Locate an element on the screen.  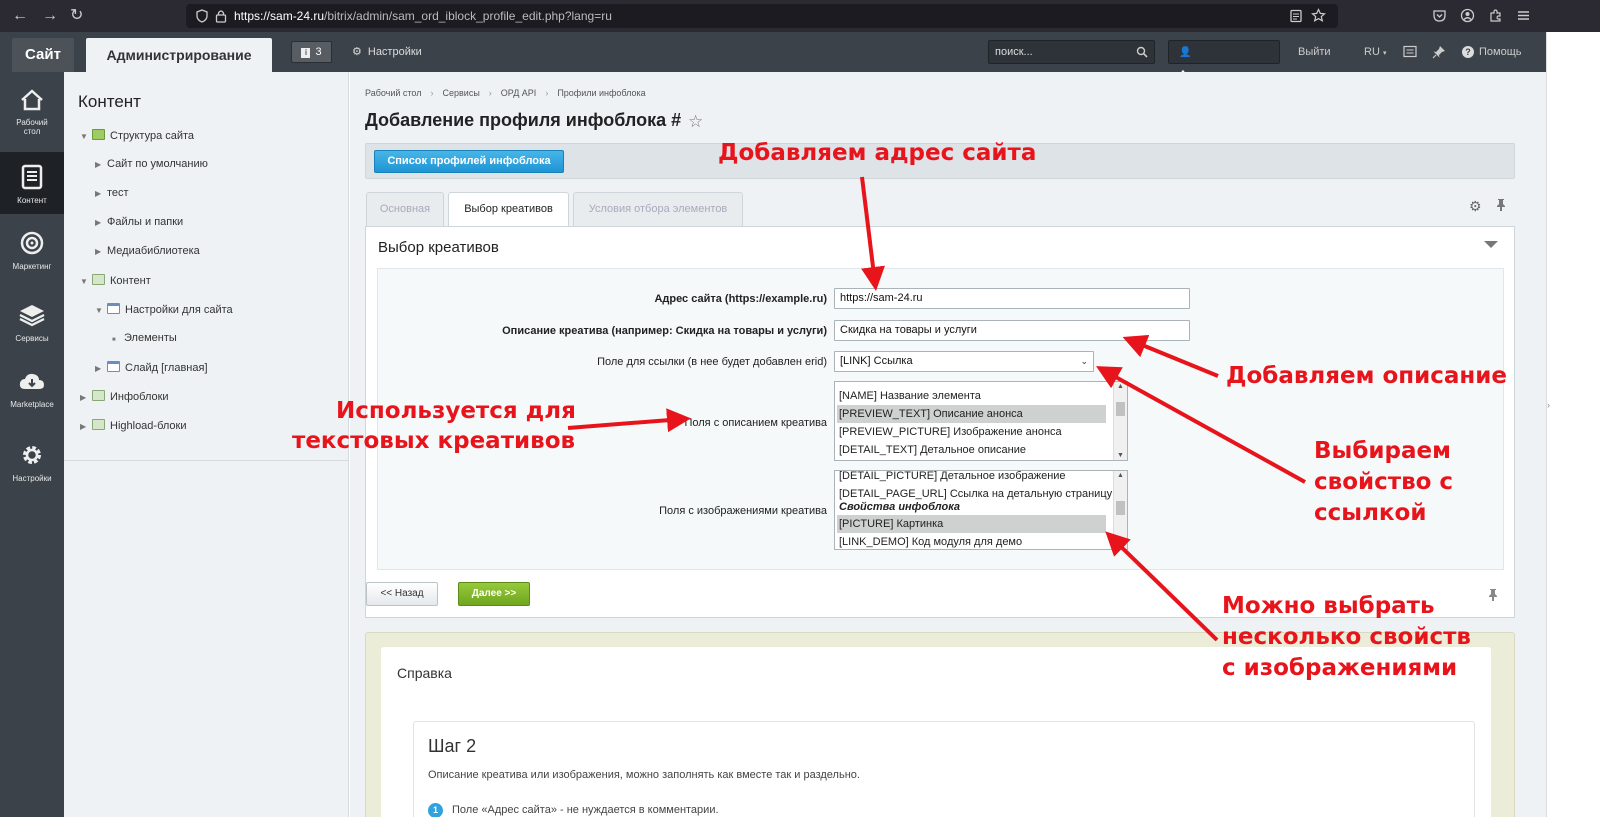
tree-item-files: ▶ Файлы и папки is located at coordinates (139, 222).